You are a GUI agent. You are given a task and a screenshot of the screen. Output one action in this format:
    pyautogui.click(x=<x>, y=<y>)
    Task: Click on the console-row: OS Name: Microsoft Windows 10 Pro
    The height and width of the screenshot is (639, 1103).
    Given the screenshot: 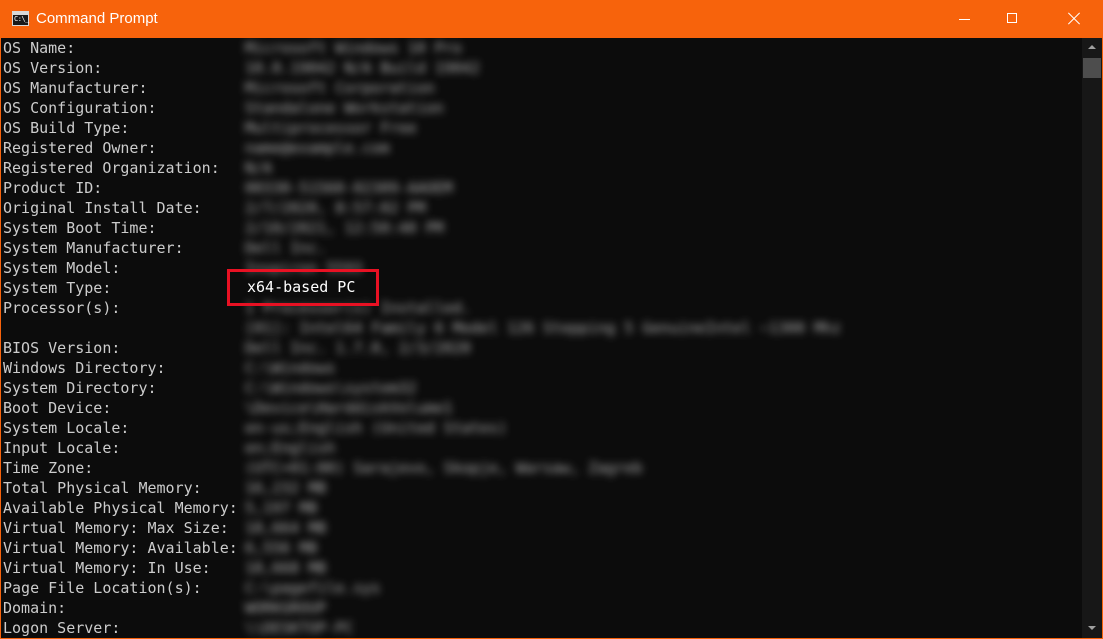 What is the action you would take?
    pyautogui.click(x=542, y=48)
    